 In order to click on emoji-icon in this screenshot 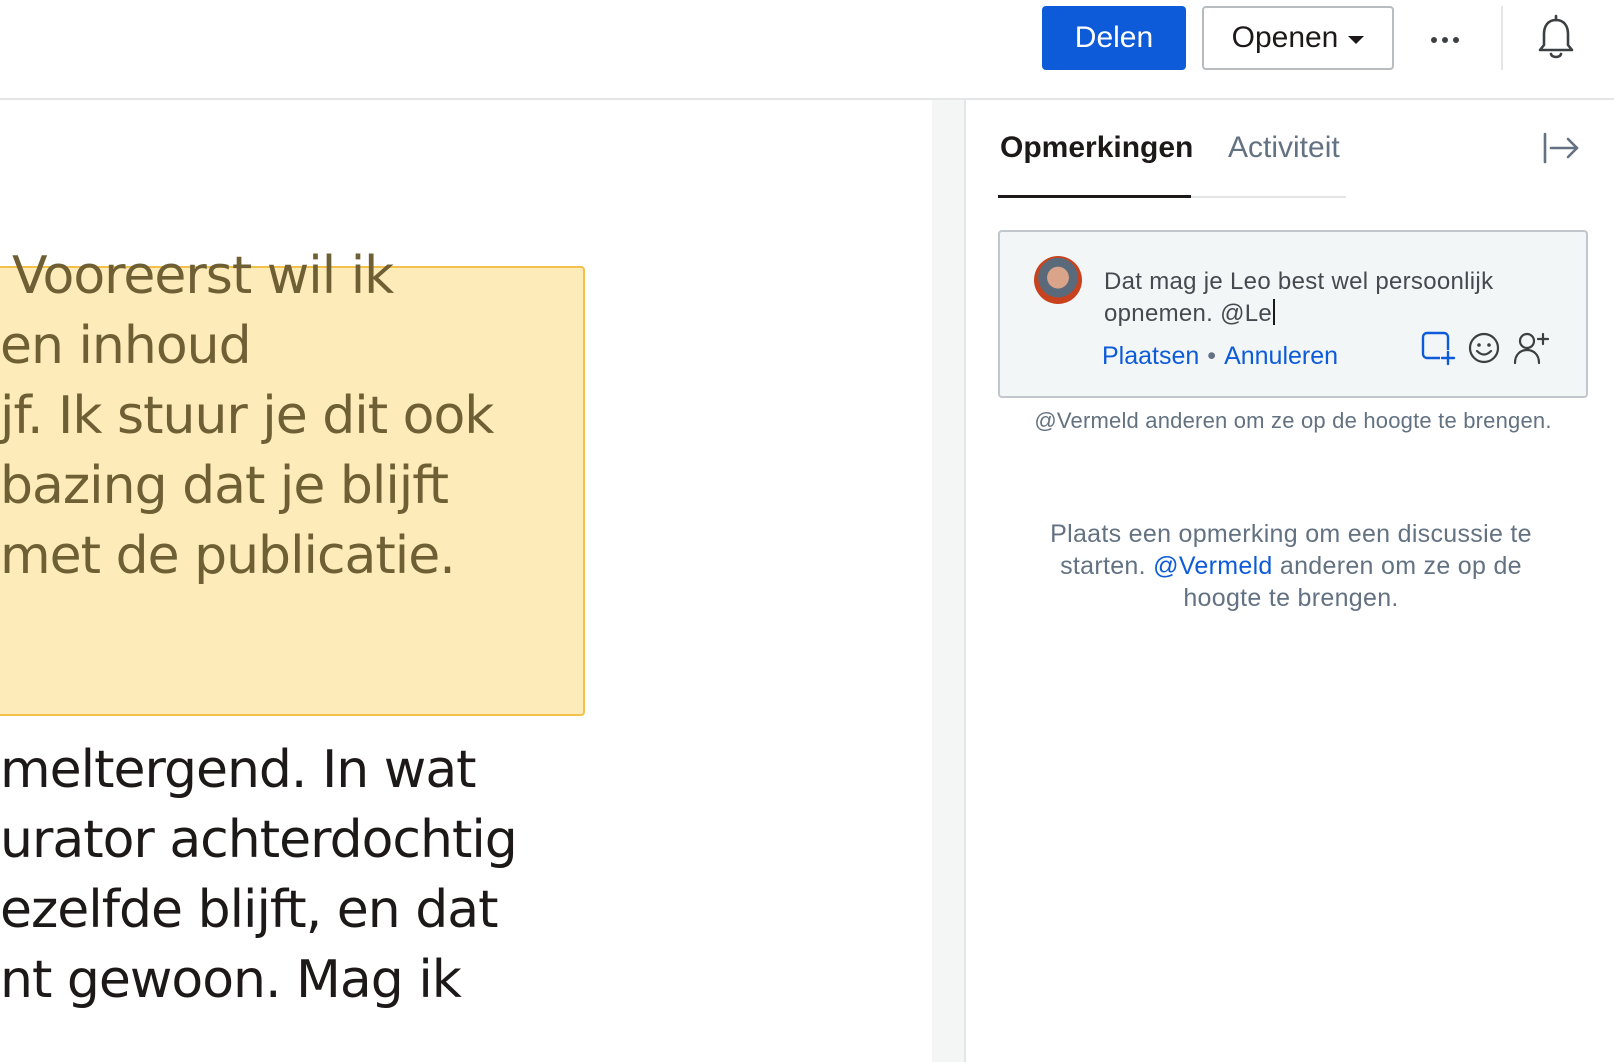, I will do `click(1484, 348)`.